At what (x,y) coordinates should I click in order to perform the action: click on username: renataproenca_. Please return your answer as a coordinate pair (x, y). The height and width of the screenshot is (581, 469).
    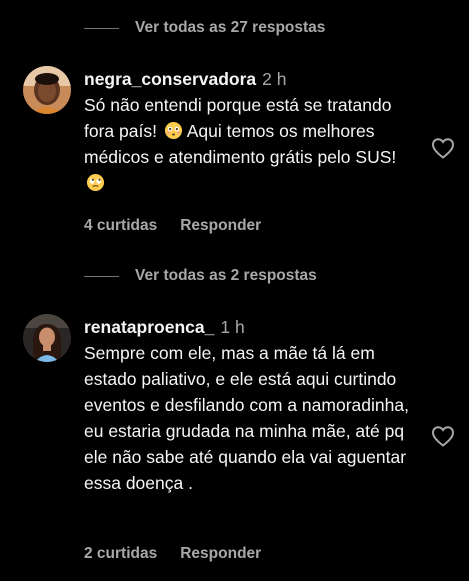
    Looking at the image, I should click on (149, 327).